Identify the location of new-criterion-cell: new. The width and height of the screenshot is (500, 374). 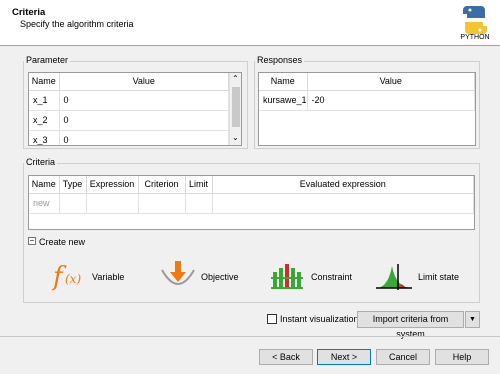
(44, 203).